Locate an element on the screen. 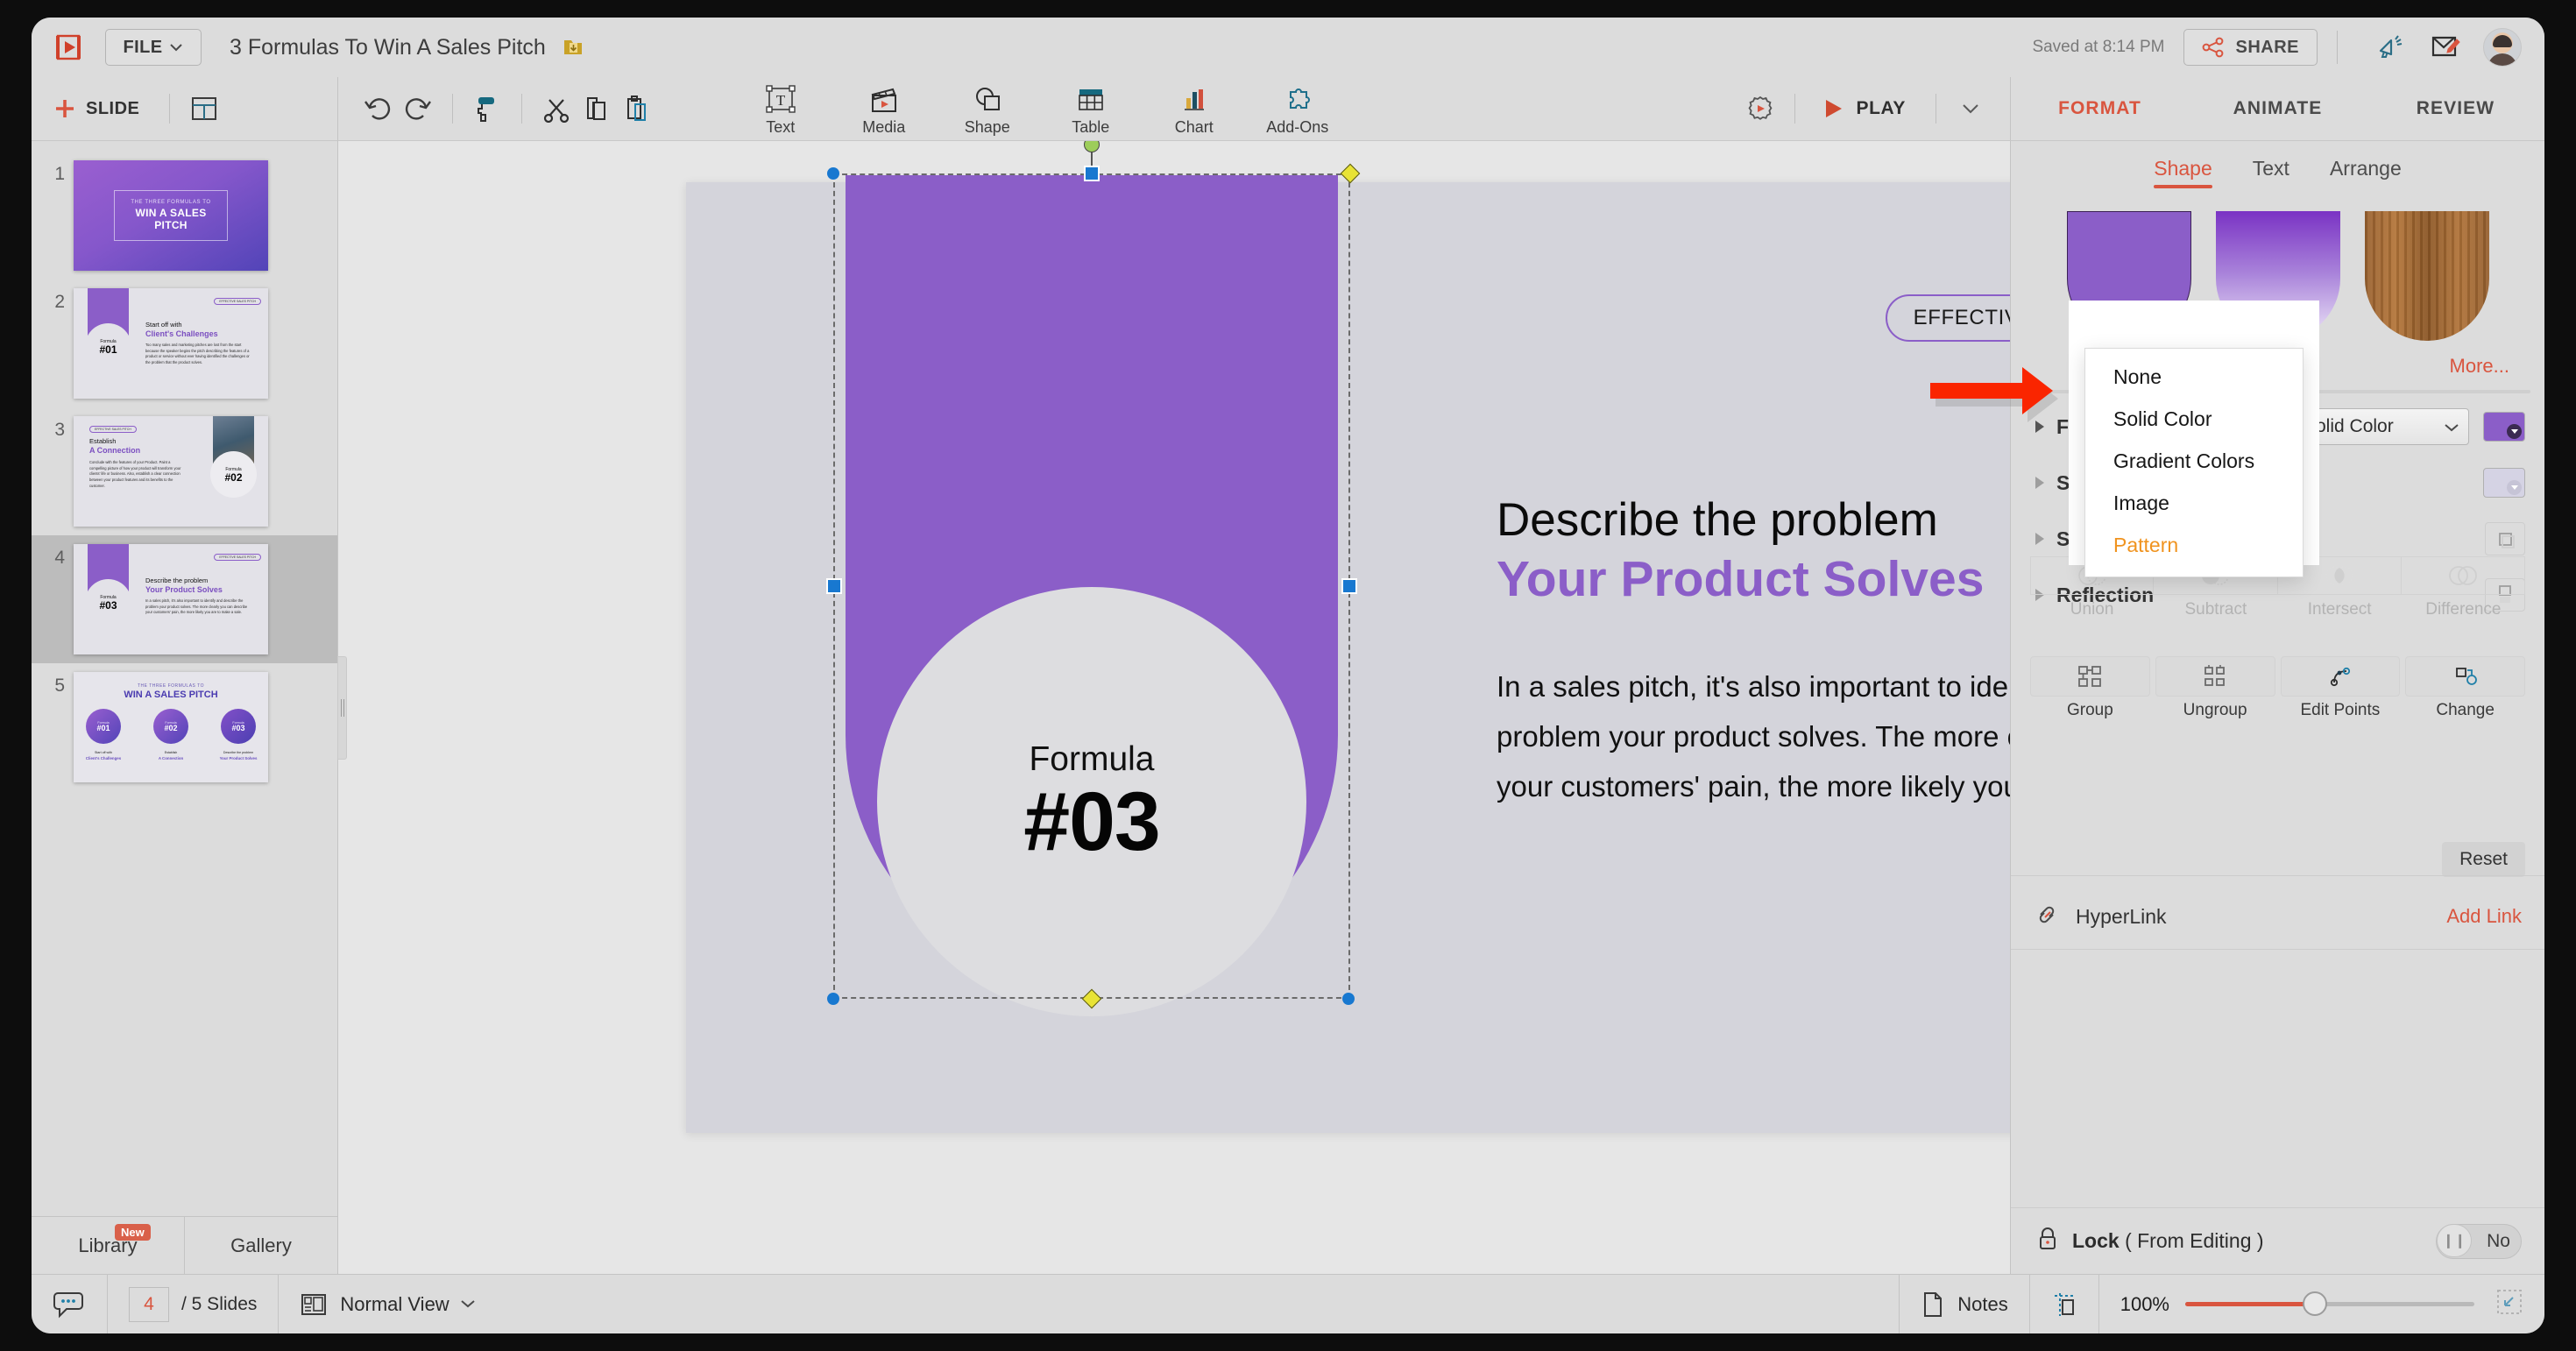 This screenshot has width=2576, height=1351. plus-icon is located at coordinates (65, 108).